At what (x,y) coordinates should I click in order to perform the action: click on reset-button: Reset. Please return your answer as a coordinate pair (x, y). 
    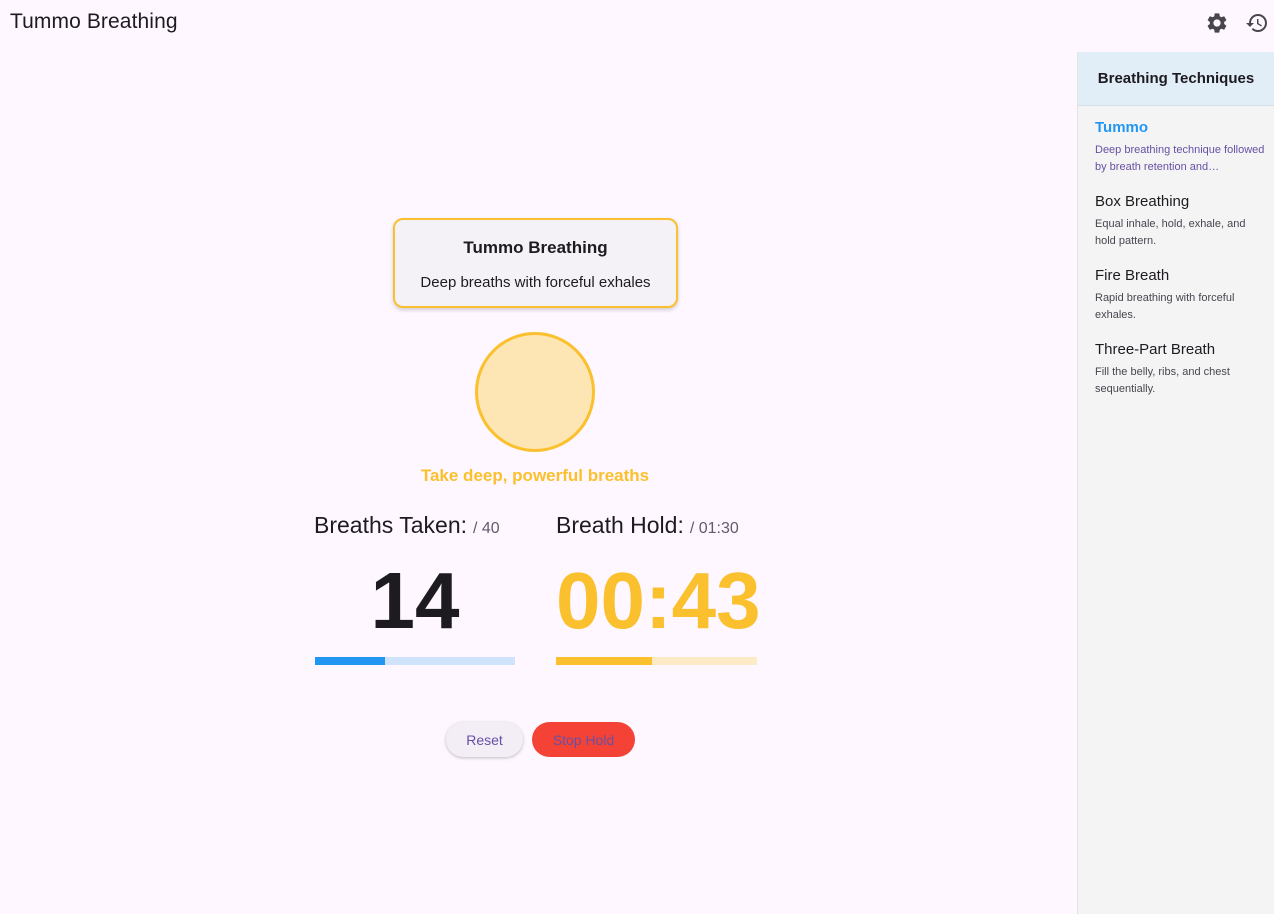
    Looking at the image, I should click on (484, 739).